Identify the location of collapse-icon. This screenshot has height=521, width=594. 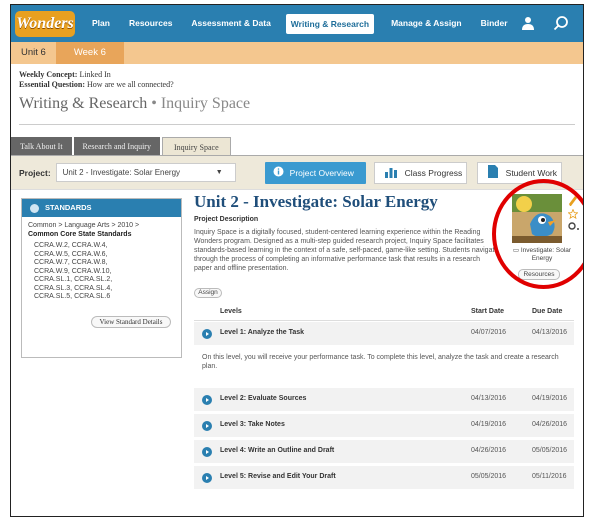
(34, 208).